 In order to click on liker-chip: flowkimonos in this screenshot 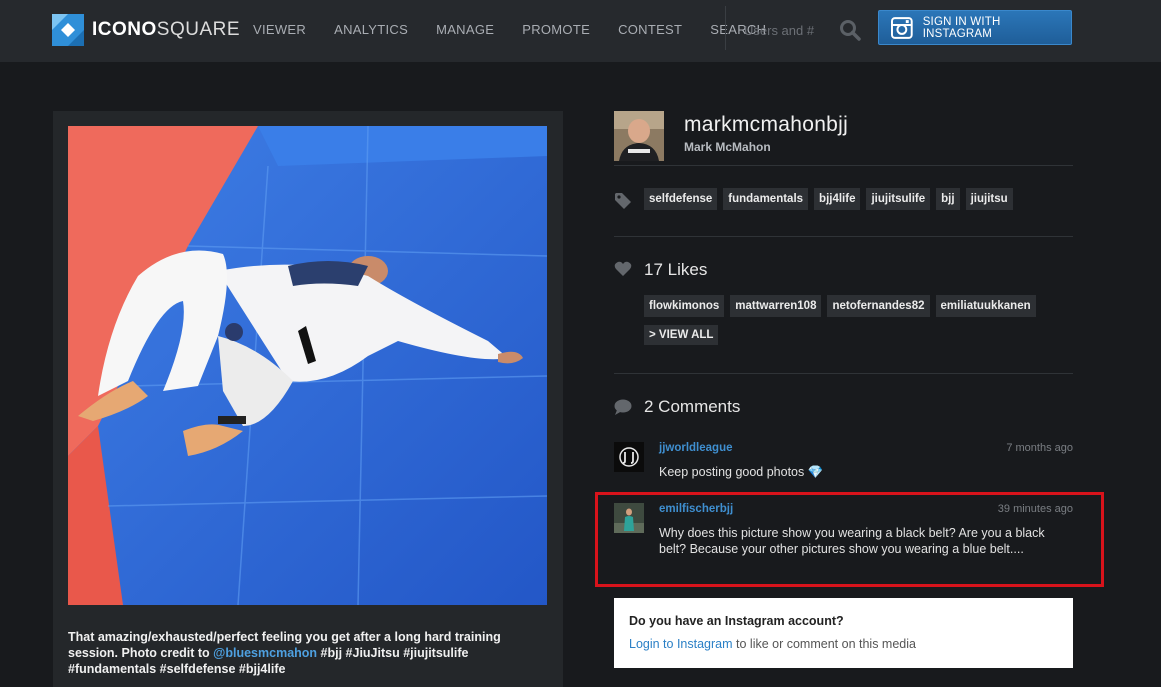, I will do `click(684, 306)`.